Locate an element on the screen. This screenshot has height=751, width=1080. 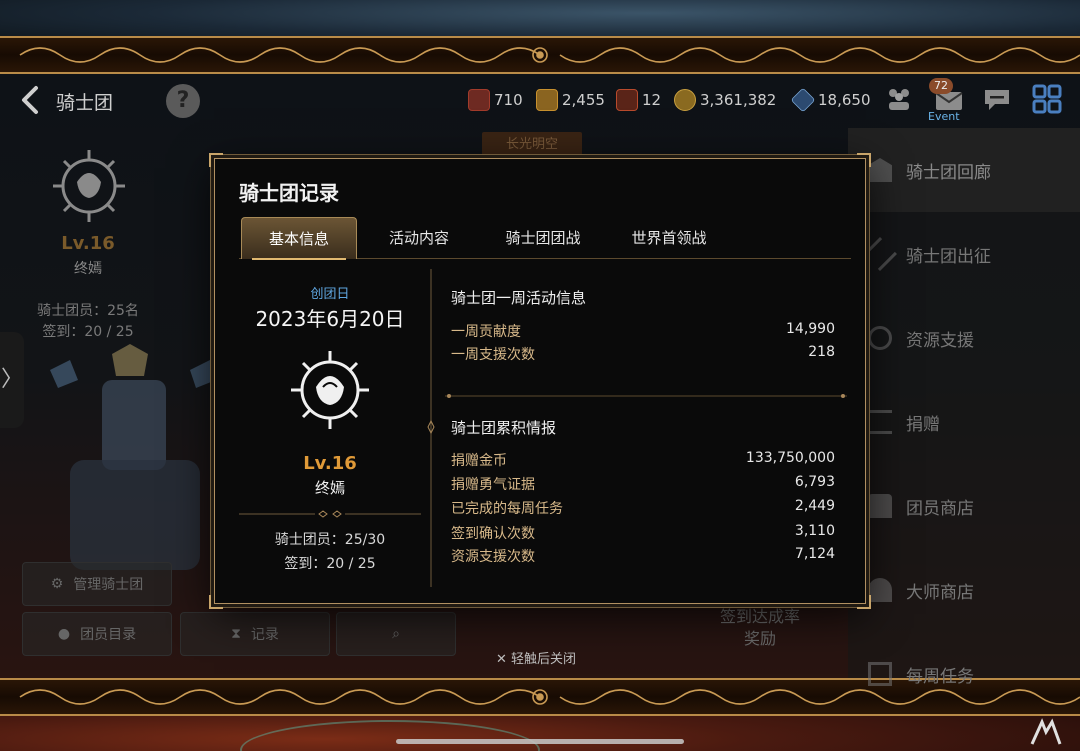
tab-world-boss: 世界首领战 is located at coordinates (669, 238).